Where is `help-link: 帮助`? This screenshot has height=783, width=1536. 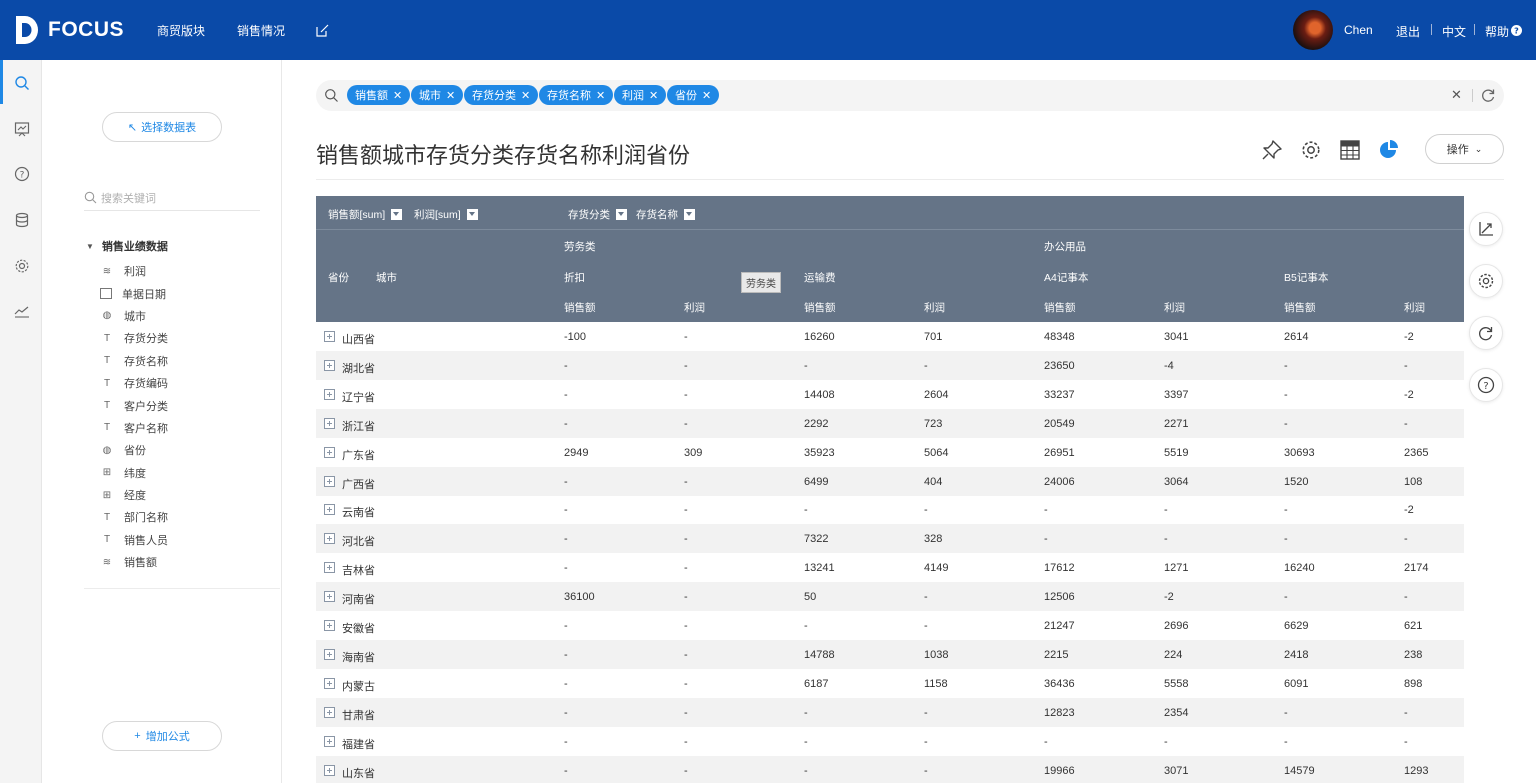 help-link: 帮助 is located at coordinates (1497, 31).